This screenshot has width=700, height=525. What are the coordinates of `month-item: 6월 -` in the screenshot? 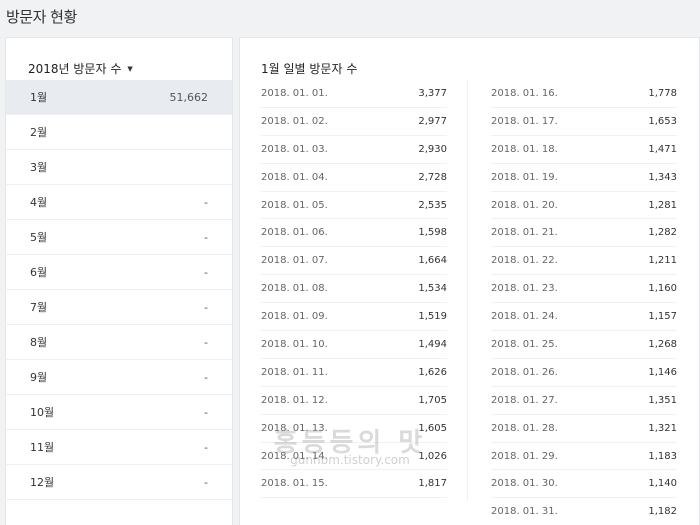 It's located at (119, 272).